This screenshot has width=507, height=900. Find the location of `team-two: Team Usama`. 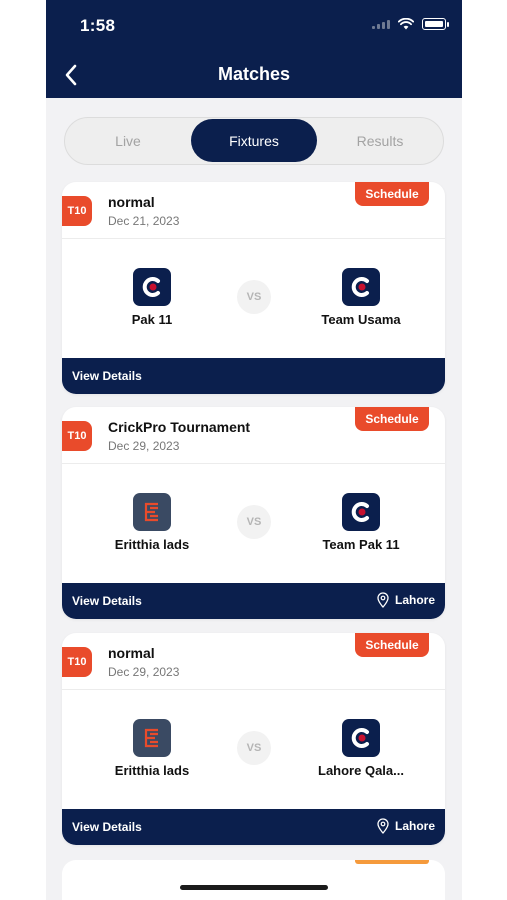

team-two: Team Usama is located at coordinates (361, 297).